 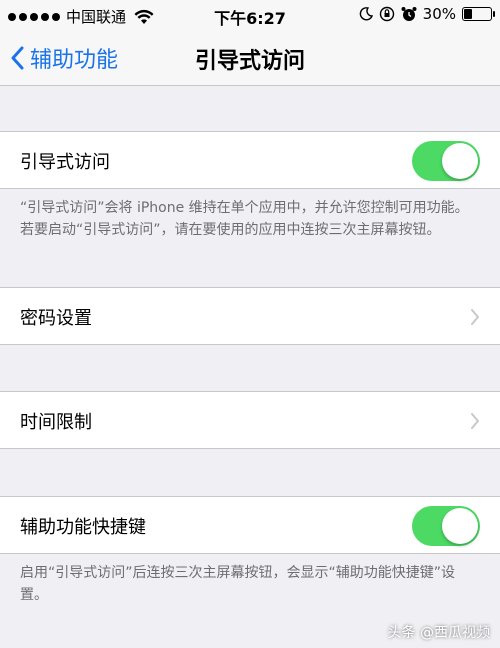 I want to click on time-limits-label: 时间限制, so click(x=56, y=422).